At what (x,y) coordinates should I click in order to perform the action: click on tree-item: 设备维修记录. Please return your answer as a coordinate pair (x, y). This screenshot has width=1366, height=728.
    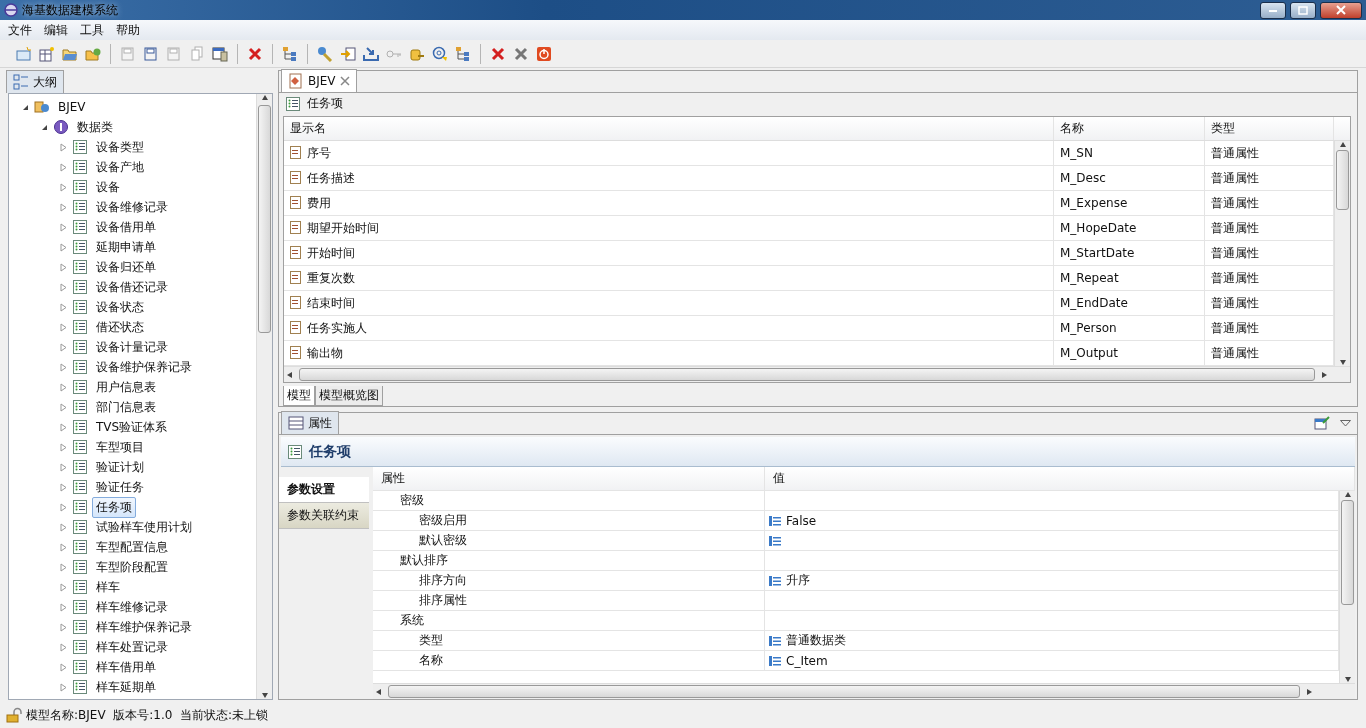
    Looking at the image, I should click on (132, 207).